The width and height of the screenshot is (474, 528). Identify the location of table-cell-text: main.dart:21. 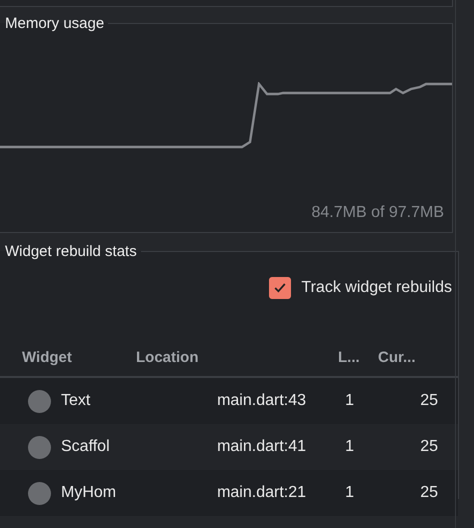
(261, 493).